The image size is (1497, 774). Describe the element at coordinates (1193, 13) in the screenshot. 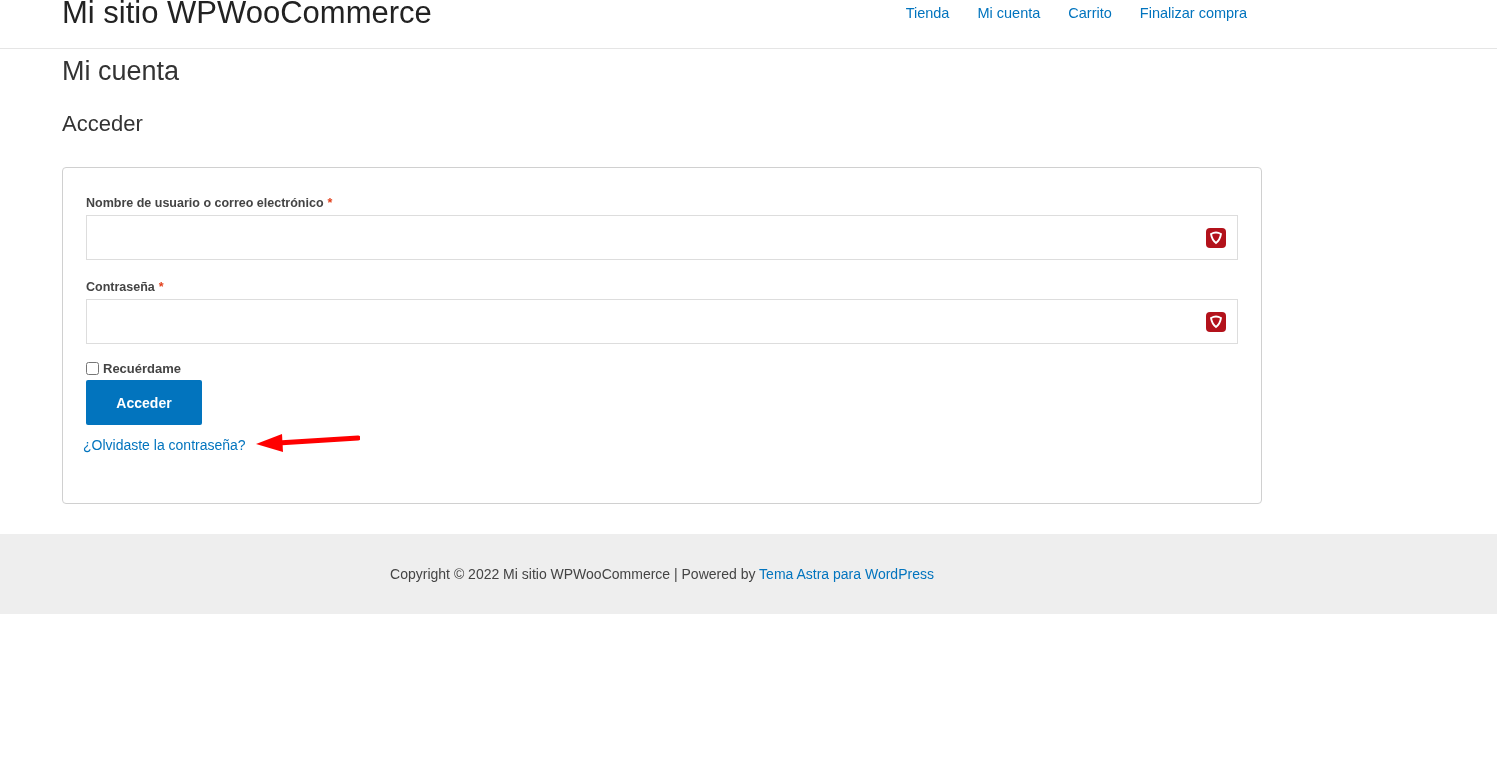

I see `nav-link: Finalizar compra` at that location.